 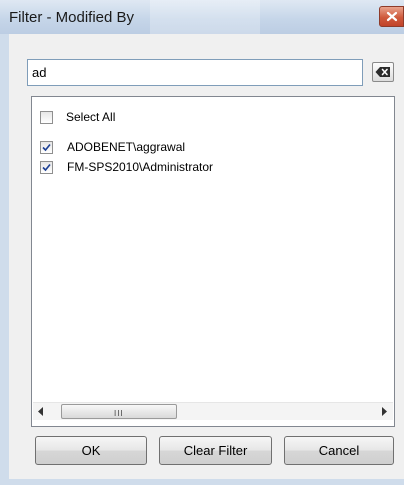 I want to click on list-item-label: ADOBENET\aggrawal, so click(x=126, y=147).